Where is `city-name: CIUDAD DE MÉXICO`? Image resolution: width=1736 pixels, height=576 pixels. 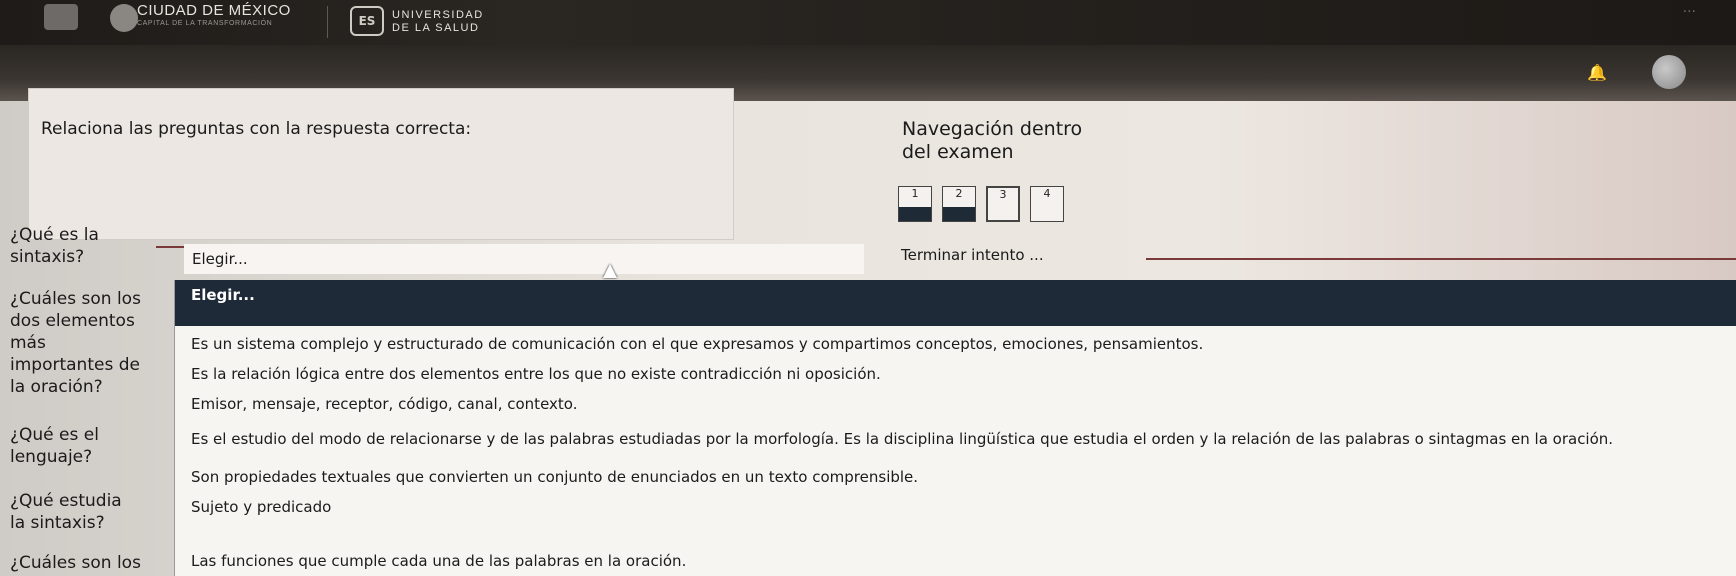
city-name: CIUDAD DE MÉXICO is located at coordinates (214, 10).